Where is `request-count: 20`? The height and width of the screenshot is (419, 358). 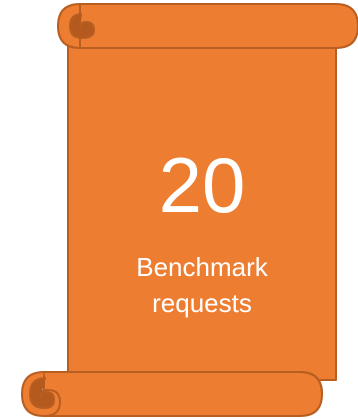 request-count: 20 is located at coordinates (202, 185).